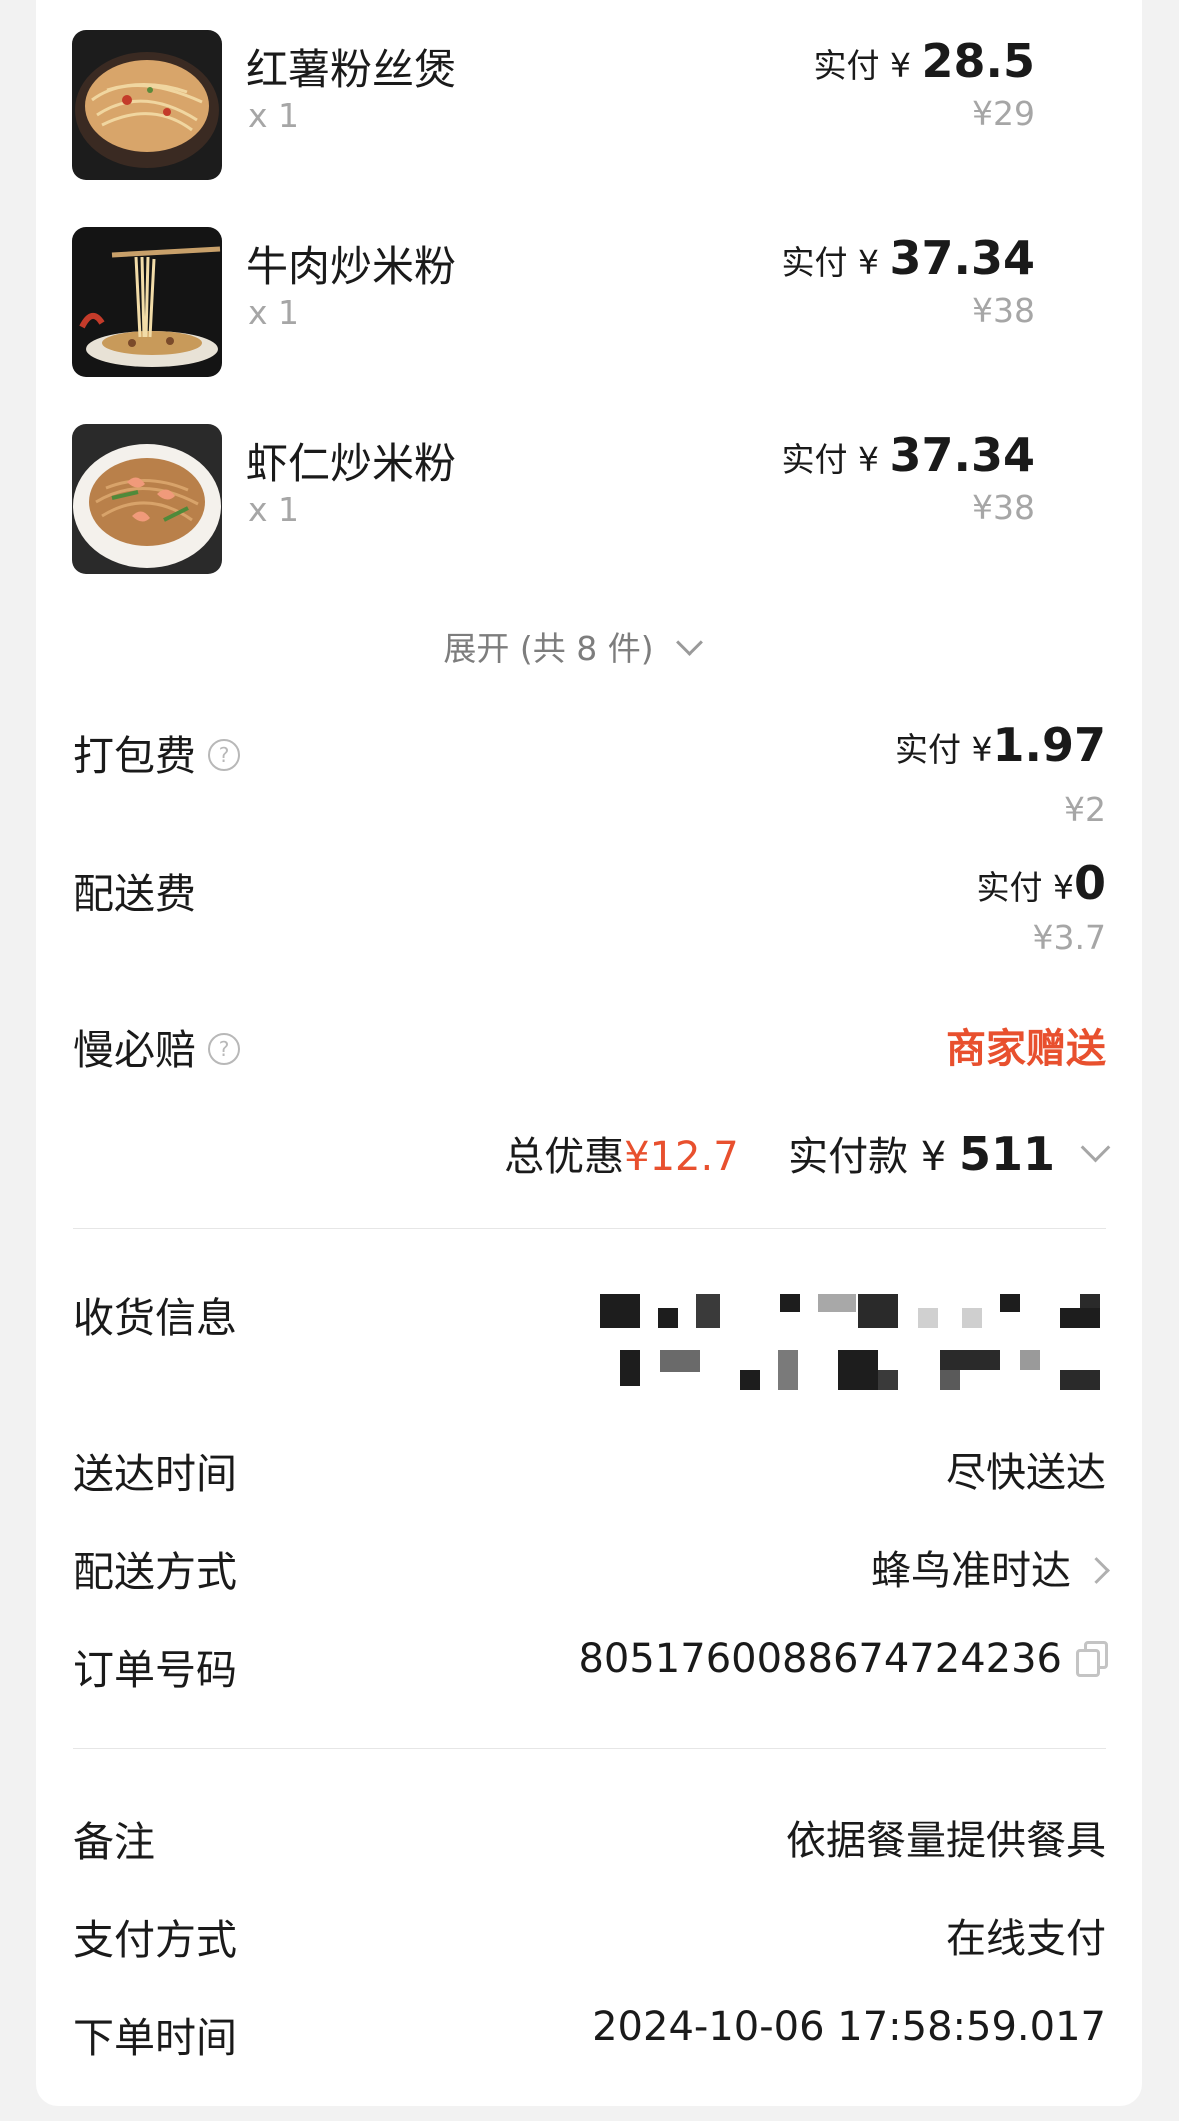  I want to click on order-number-text: 8051760088674724236, so click(820, 1659).